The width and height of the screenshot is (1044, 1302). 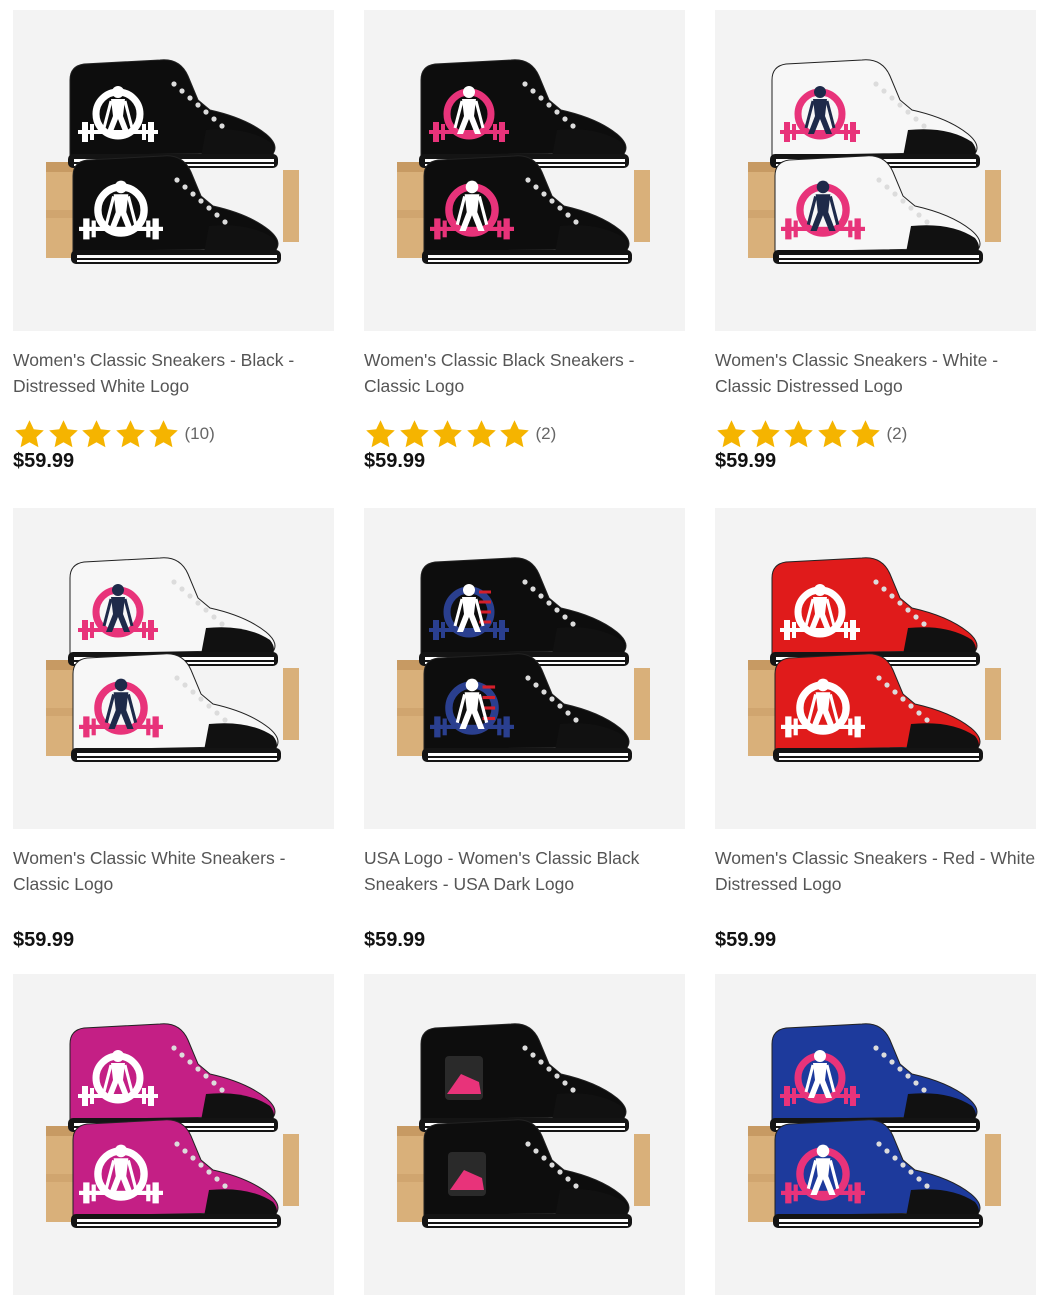 What do you see at coordinates (523, 659) in the screenshot?
I see `black-usa-logo-sneakers-image` at bounding box center [523, 659].